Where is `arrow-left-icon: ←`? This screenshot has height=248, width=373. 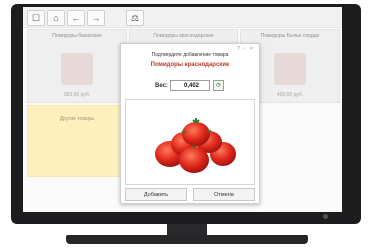 arrow-left-icon: ← is located at coordinates (76, 18).